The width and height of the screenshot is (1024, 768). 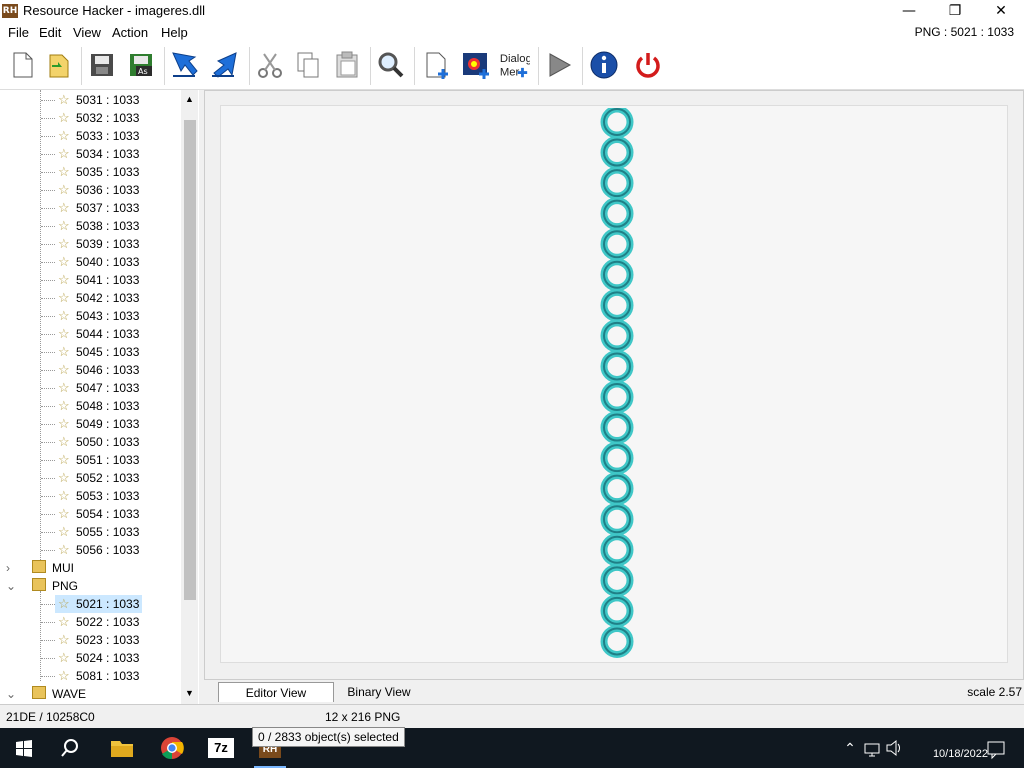 What do you see at coordinates (98, 532) in the screenshot?
I see `tree-item: ☆ 5055 : 1033` at bounding box center [98, 532].